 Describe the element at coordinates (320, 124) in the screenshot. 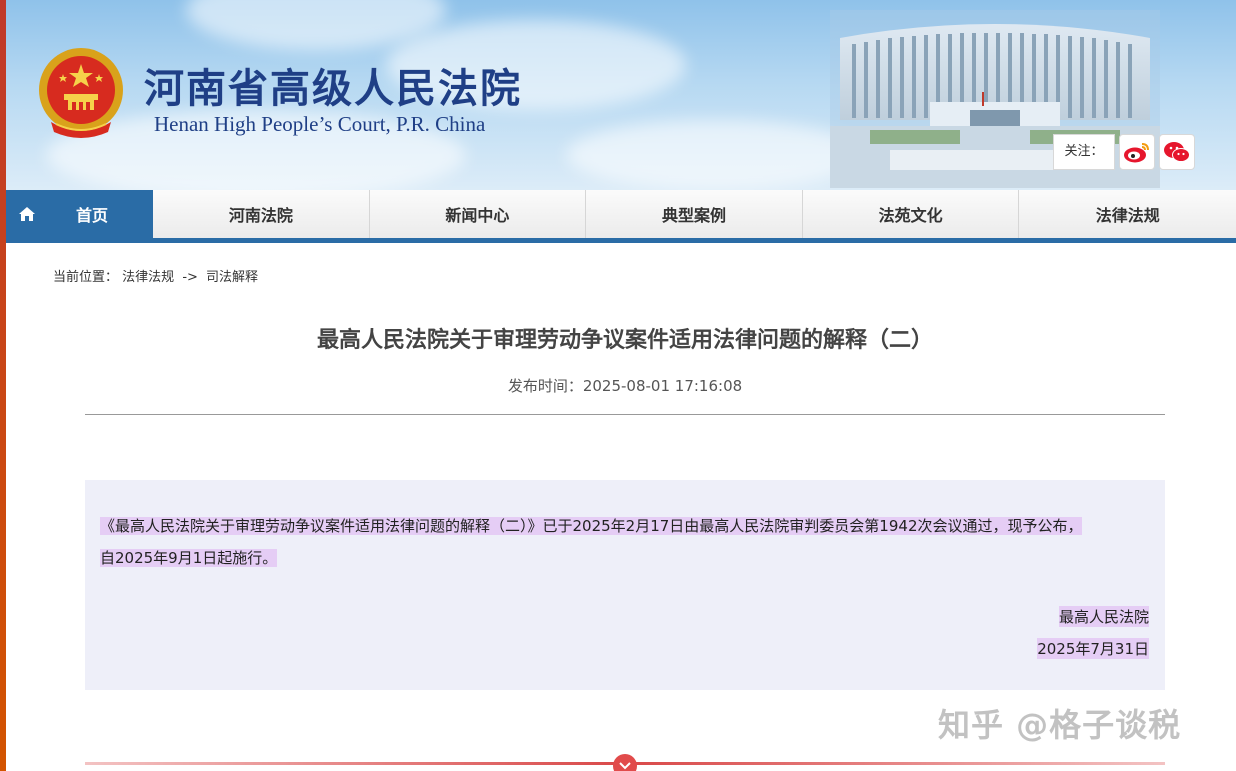

I see `site-title-en: Henan High People’s Court, P.R. China` at that location.